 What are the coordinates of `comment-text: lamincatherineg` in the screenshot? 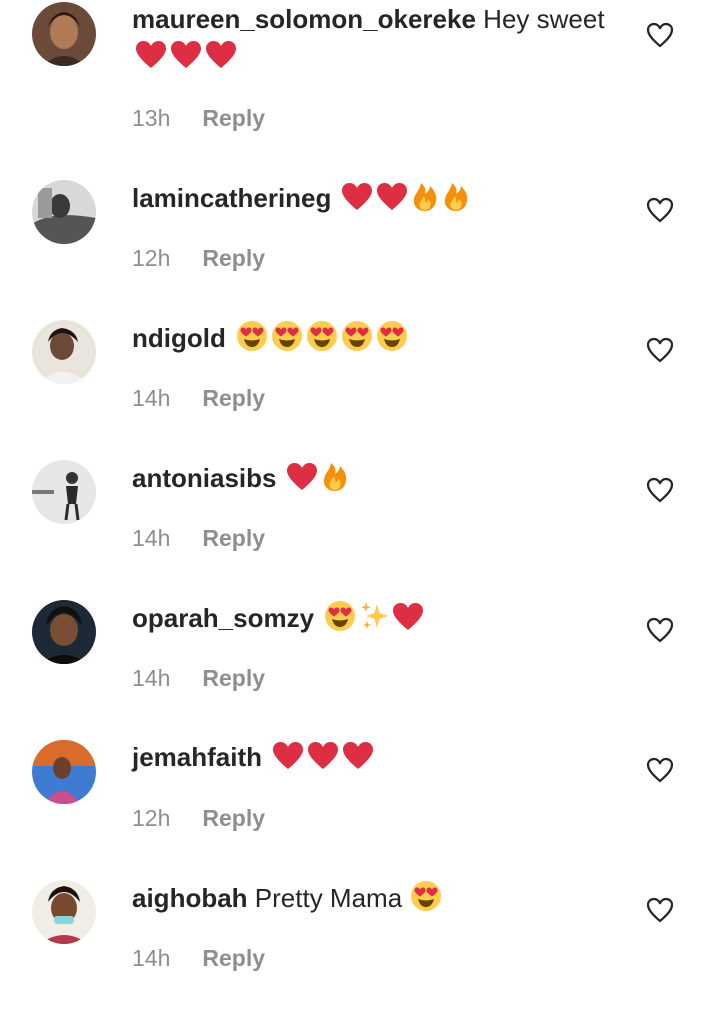 It's located at (377, 198).